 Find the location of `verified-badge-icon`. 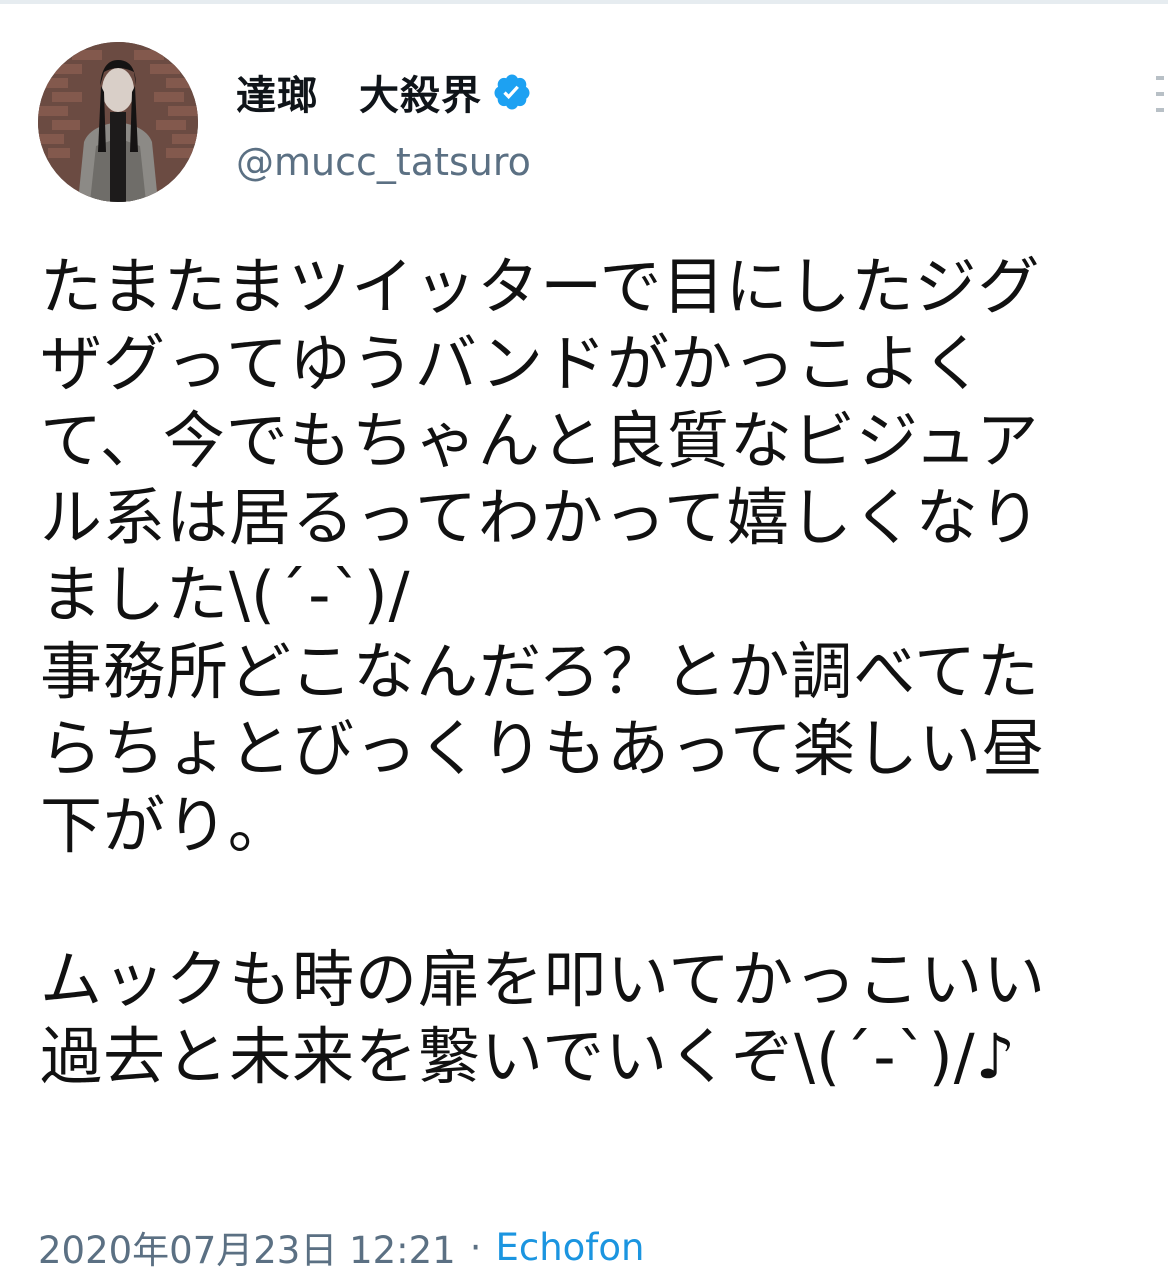

verified-badge-icon is located at coordinates (512, 92).